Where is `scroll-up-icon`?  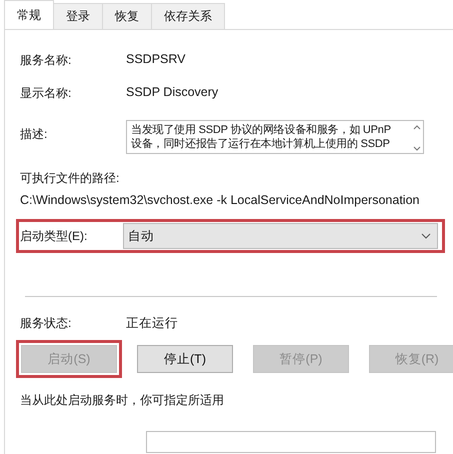
scroll-up-icon is located at coordinates (417, 127).